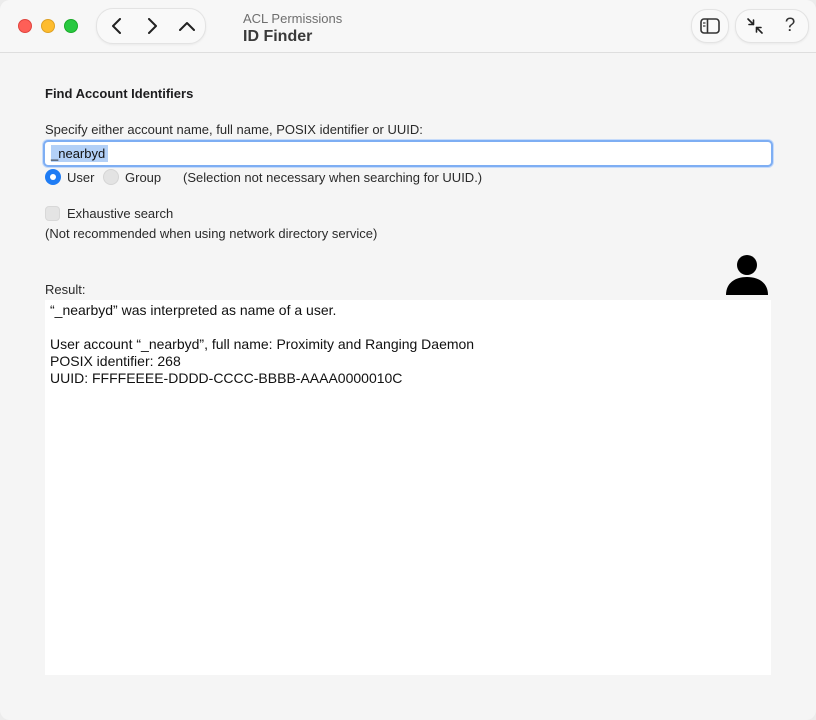 Image resolution: width=816 pixels, height=720 pixels. I want to click on result-label: Result:, so click(65, 289).